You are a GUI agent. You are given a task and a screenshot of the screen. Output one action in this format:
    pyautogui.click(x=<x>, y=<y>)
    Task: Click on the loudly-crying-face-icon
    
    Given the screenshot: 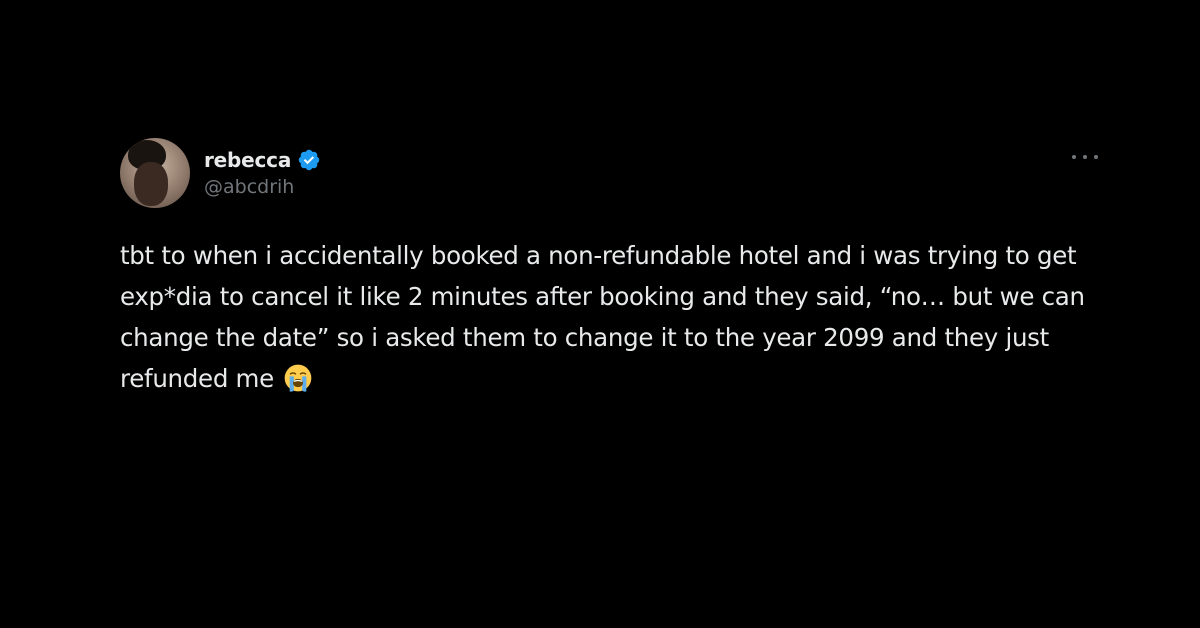 What is the action you would take?
    pyautogui.click(x=298, y=378)
    